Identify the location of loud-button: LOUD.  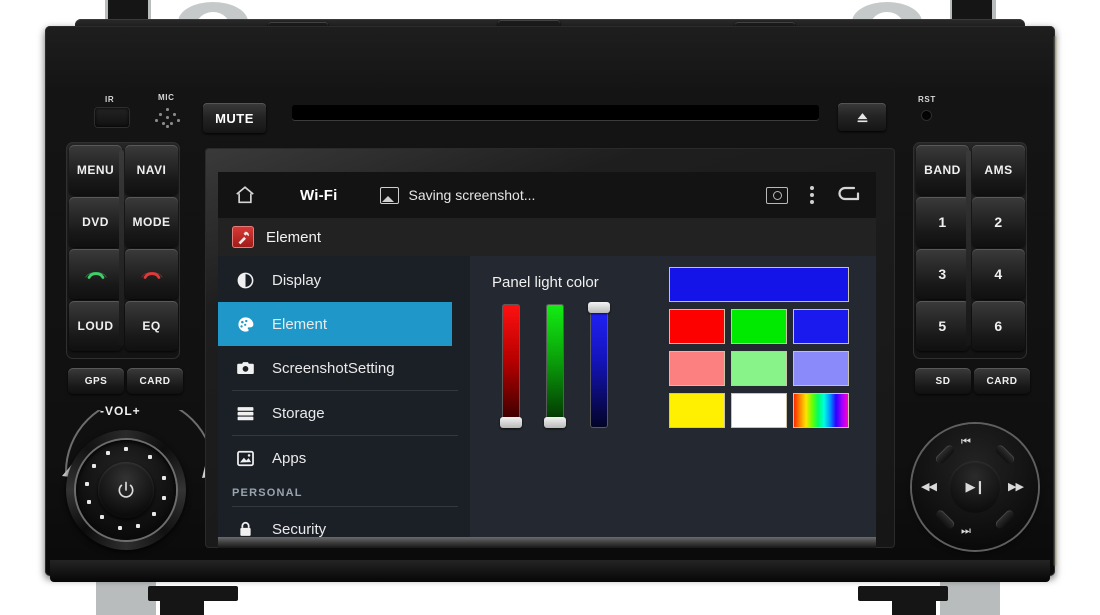
(95, 326).